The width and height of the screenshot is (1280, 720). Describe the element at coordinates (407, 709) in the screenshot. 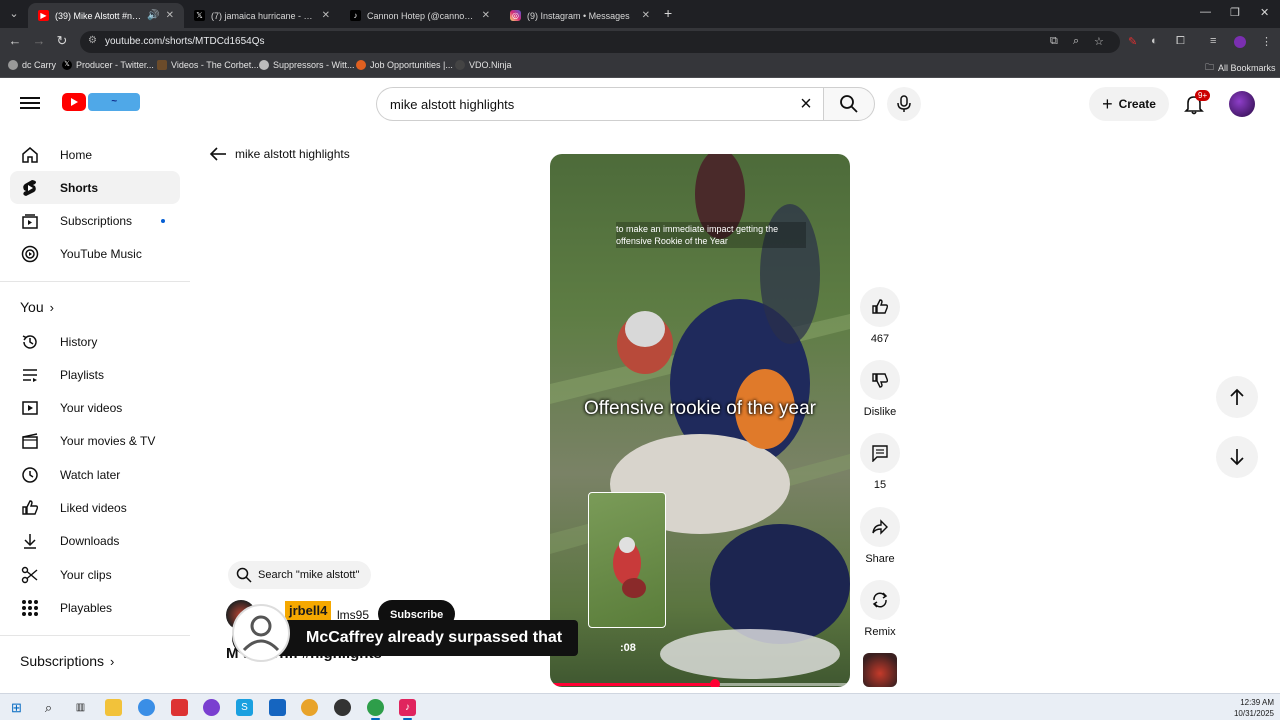

I see `tiktok-live-icon: ♪` at that location.